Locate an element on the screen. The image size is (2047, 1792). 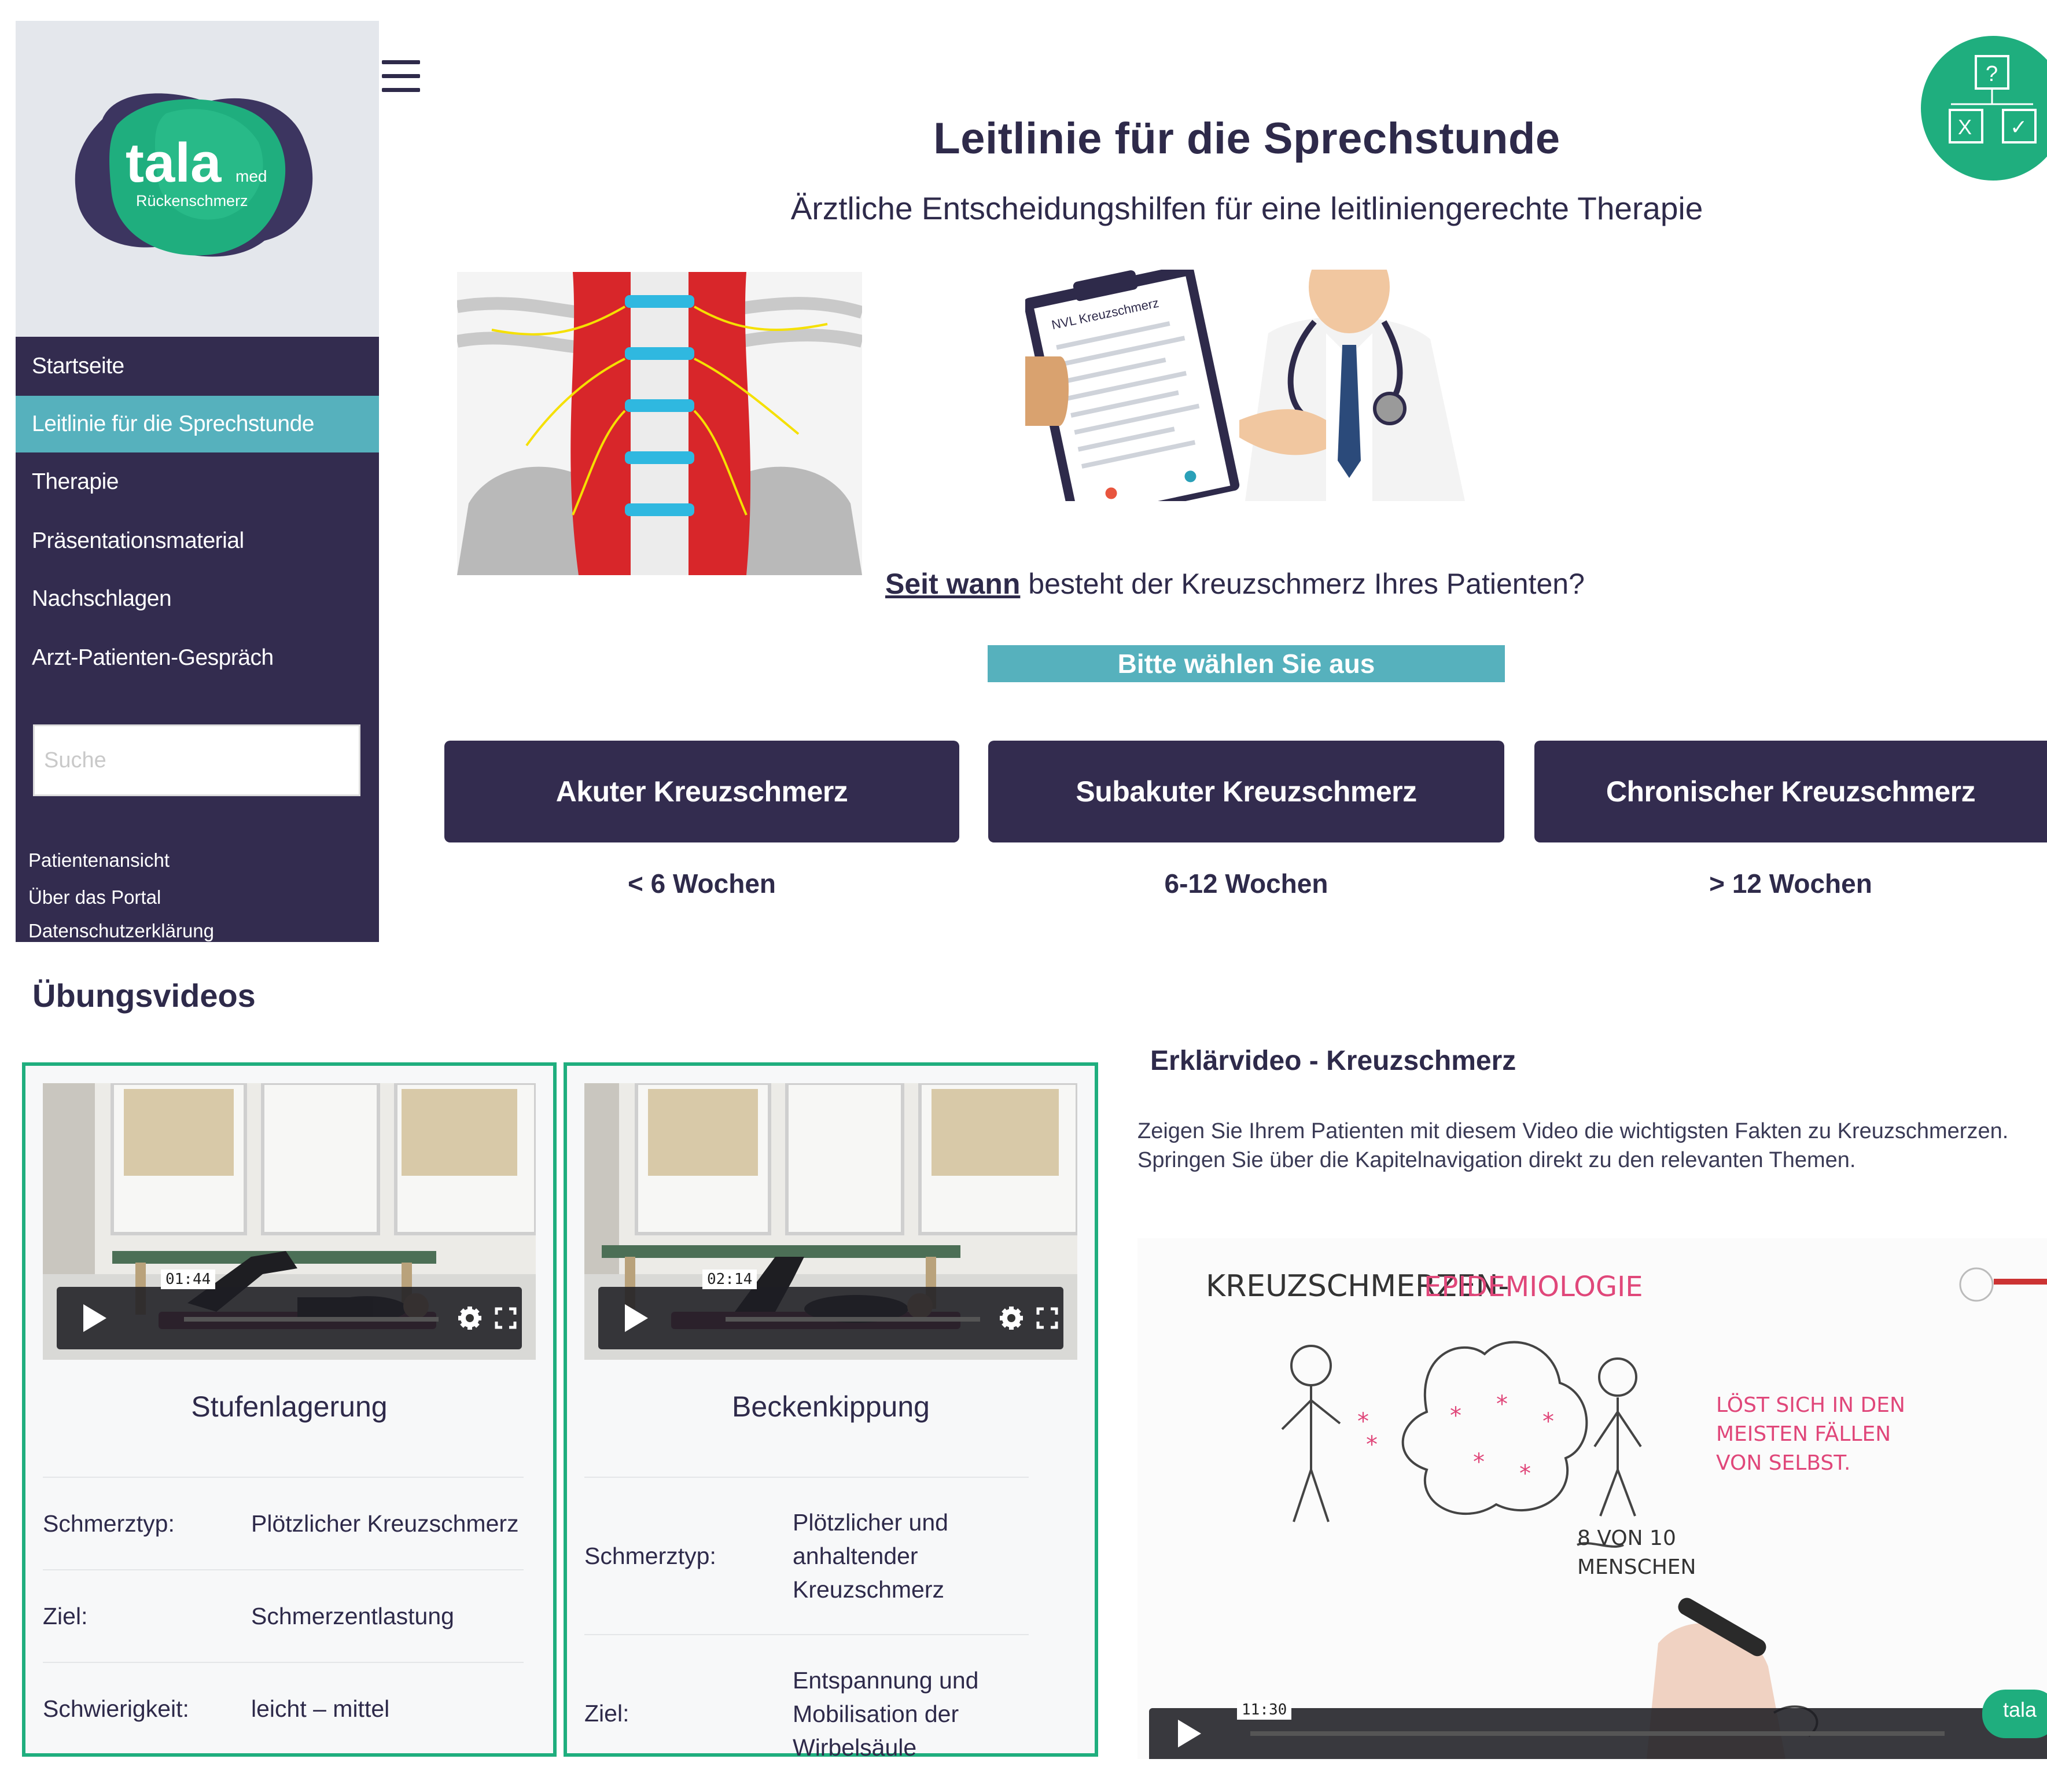
video-time: 01:44 is located at coordinates (188, 1279).